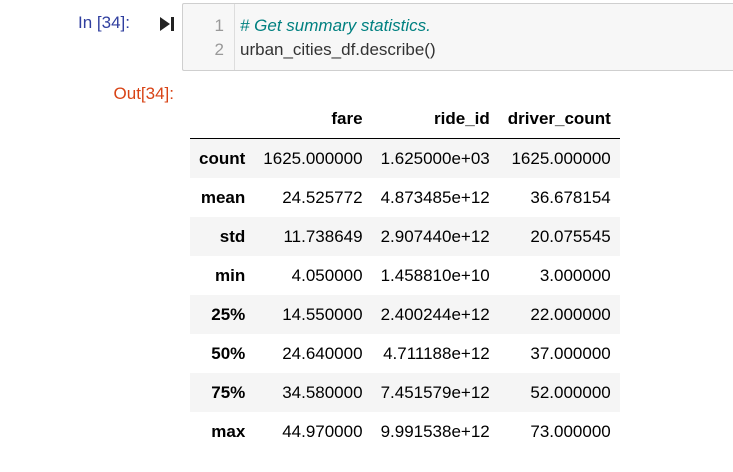 The width and height of the screenshot is (733, 472). What do you see at coordinates (223, 197) in the screenshot?
I see `row-label: mean` at bounding box center [223, 197].